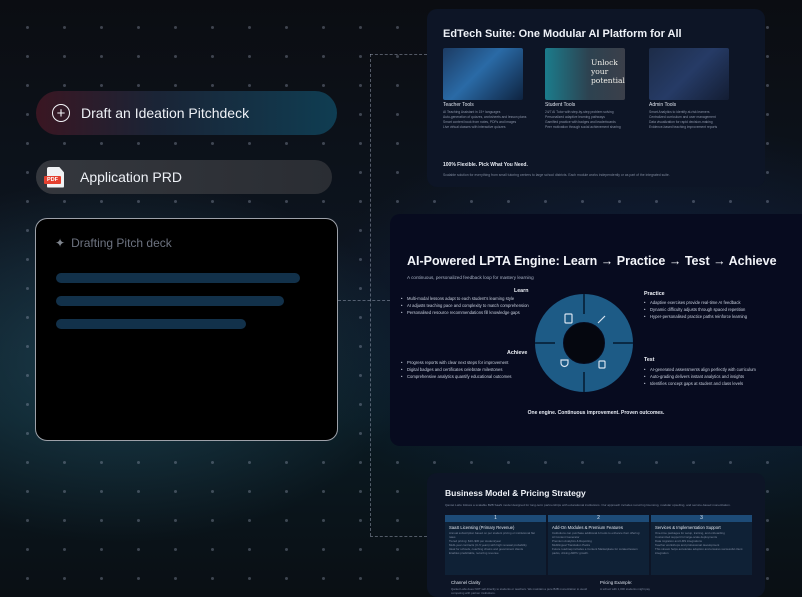  What do you see at coordinates (165, 113) in the screenshot?
I see `draft-pitchdeck-label: Draft an Ideation Pitchdeck` at bounding box center [165, 113].